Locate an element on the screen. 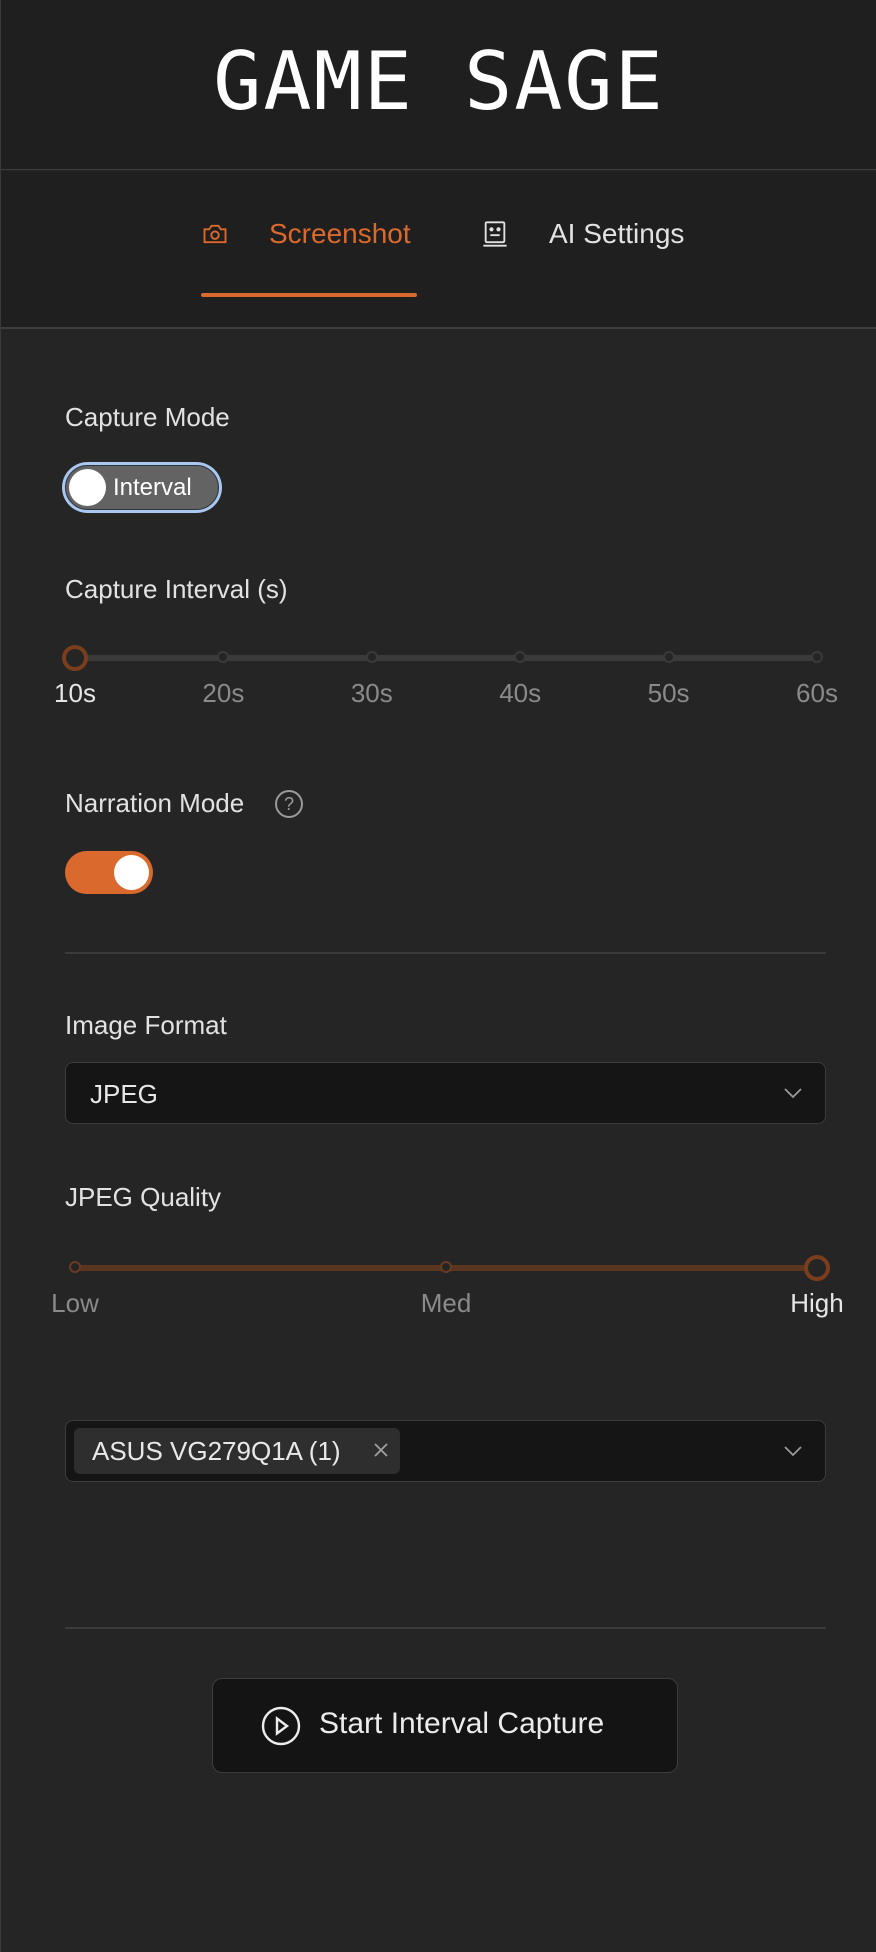 Image resolution: width=876 pixels, height=1952 pixels. question-circle-icon: ? is located at coordinates (289, 804).